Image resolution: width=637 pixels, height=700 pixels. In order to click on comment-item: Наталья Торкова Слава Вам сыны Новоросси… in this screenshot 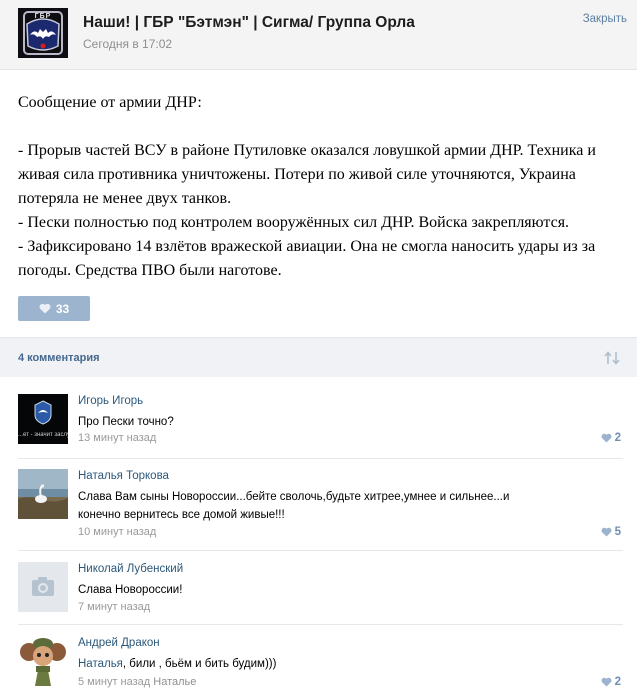, I will do `click(318, 506)`.